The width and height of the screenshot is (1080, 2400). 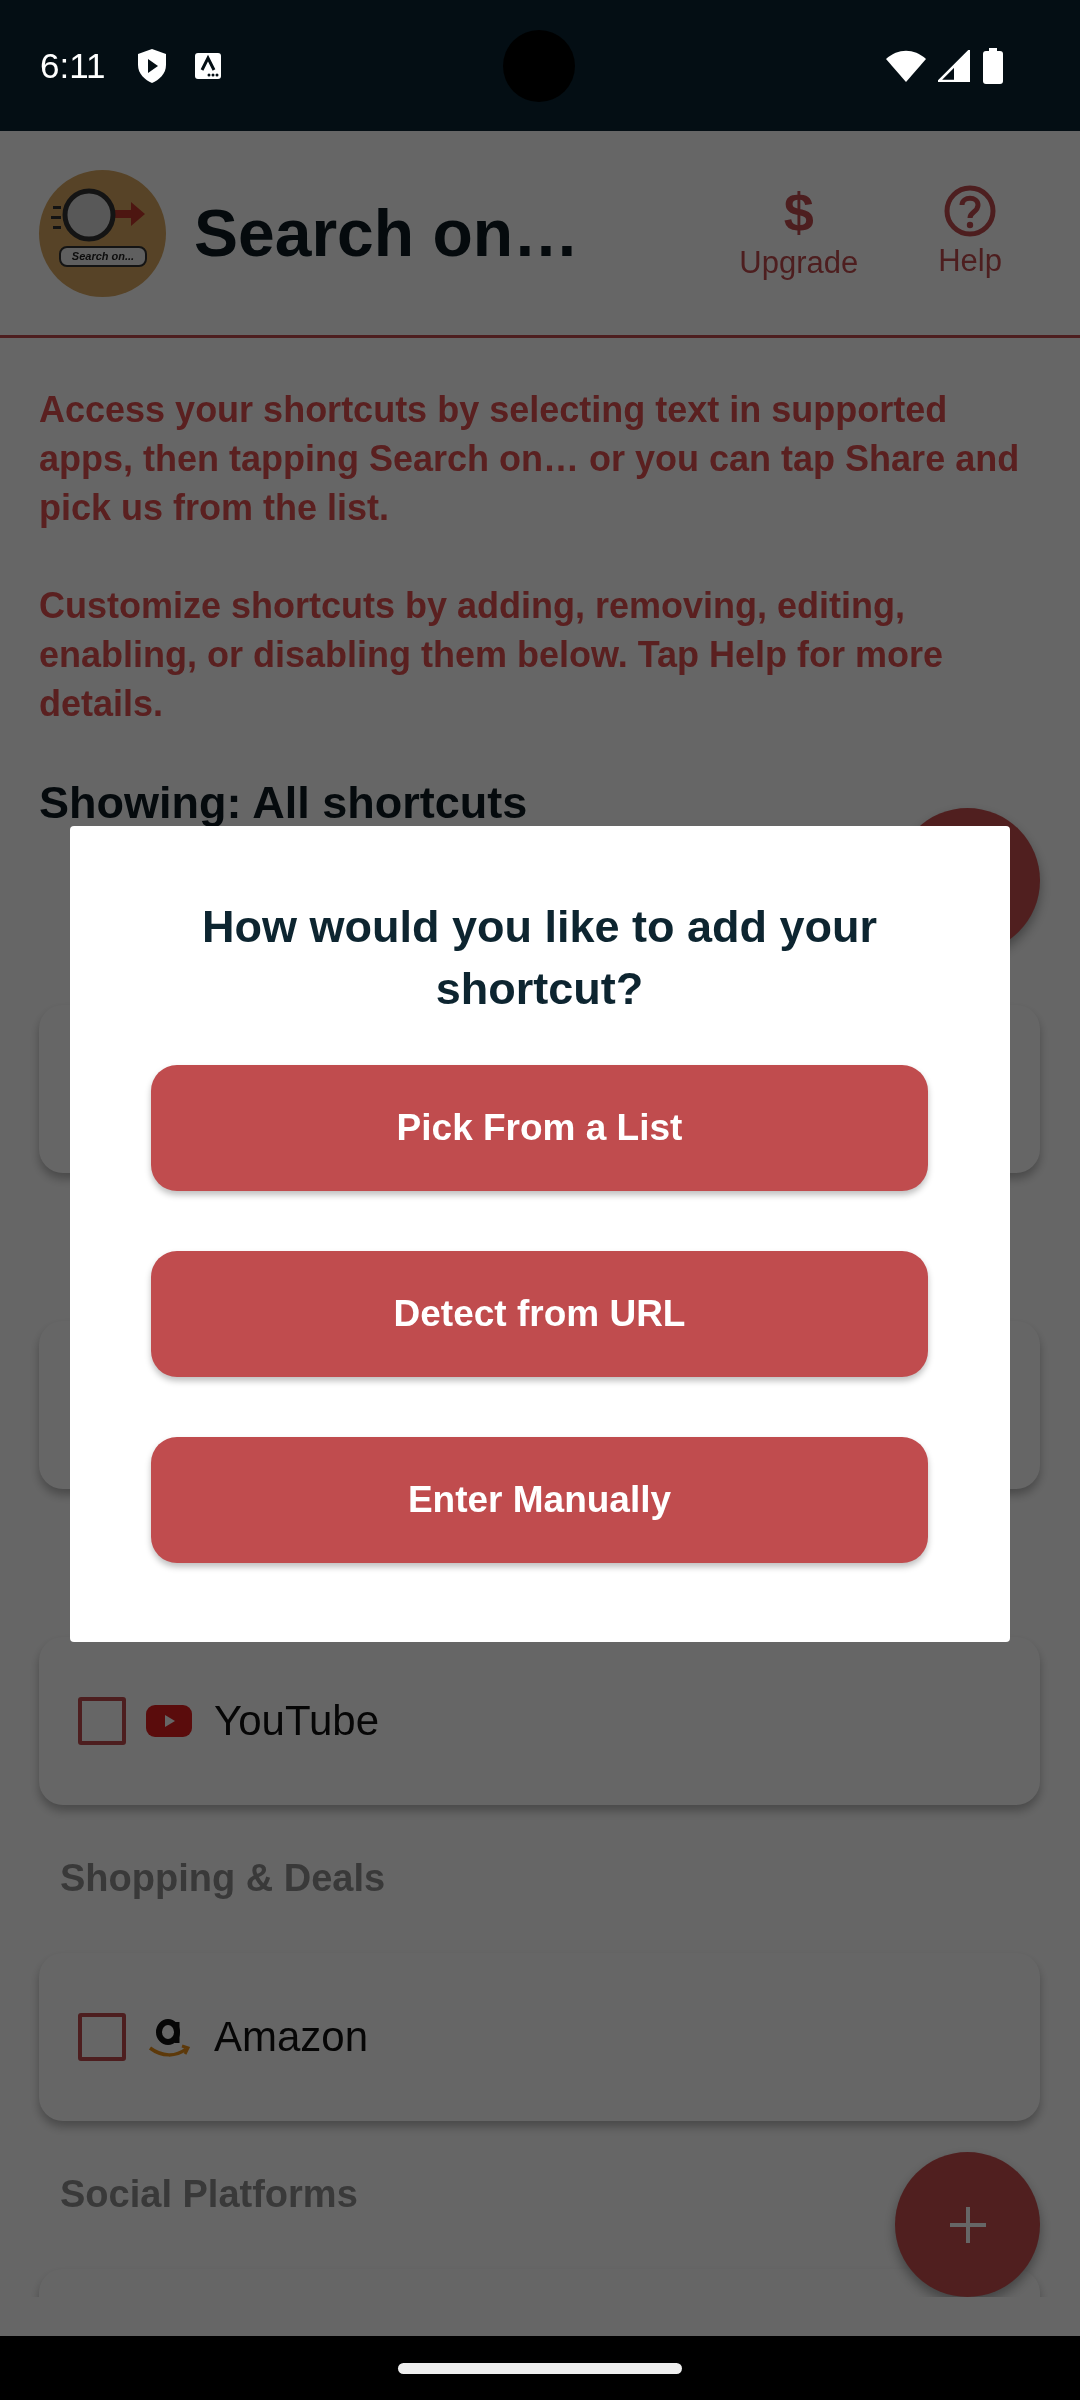 What do you see at coordinates (492, 655) in the screenshot?
I see `intro-paragraph: Customize shortcuts by adding, removing, editing, enabling, or disabling them below. Tap Help for more details.` at bounding box center [492, 655].